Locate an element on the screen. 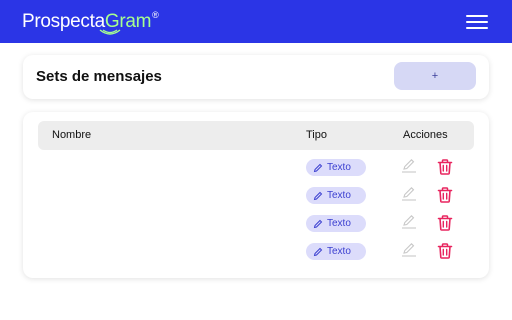 The image size is (512, 320). sets-header-card: Sets de mensajes + is located at coordinates (256, 77).